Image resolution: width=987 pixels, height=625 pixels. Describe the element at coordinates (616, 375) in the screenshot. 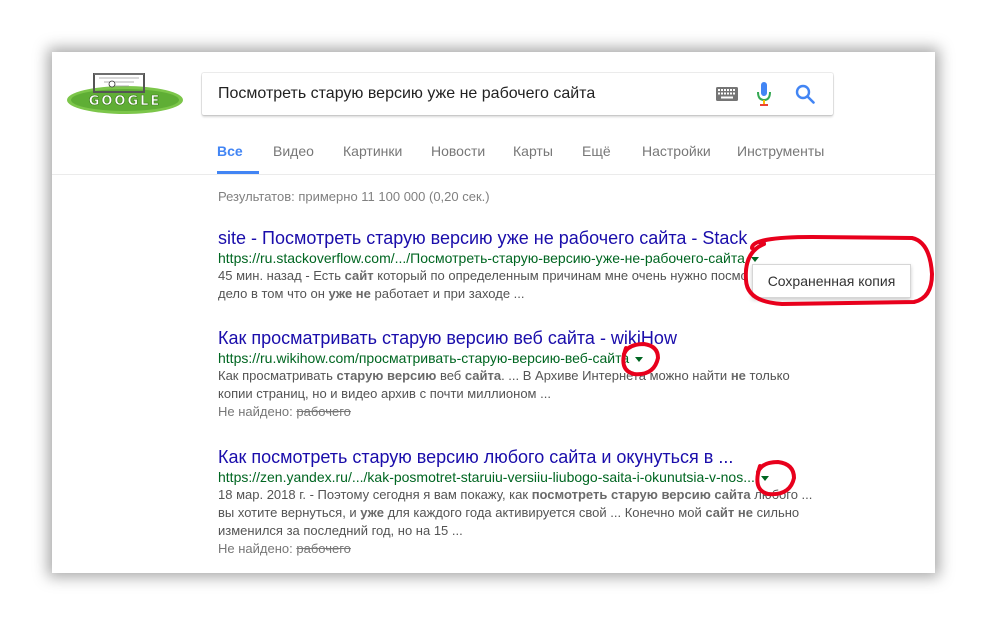

I see `snippet-text: . ... В Архиве Интернета можно найти` at that location.